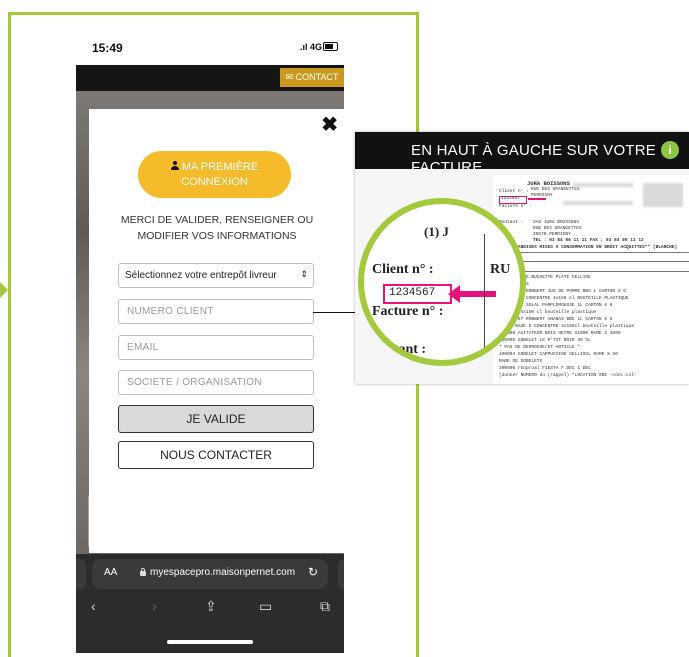  I want to click on client-number-field, so click(216, 311).